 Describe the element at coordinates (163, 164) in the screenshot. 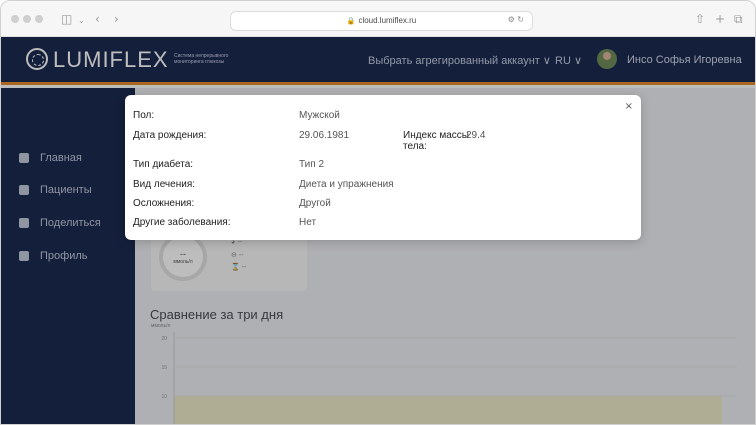

I see `diabetes-type-label: Тип диабета:` at that location.